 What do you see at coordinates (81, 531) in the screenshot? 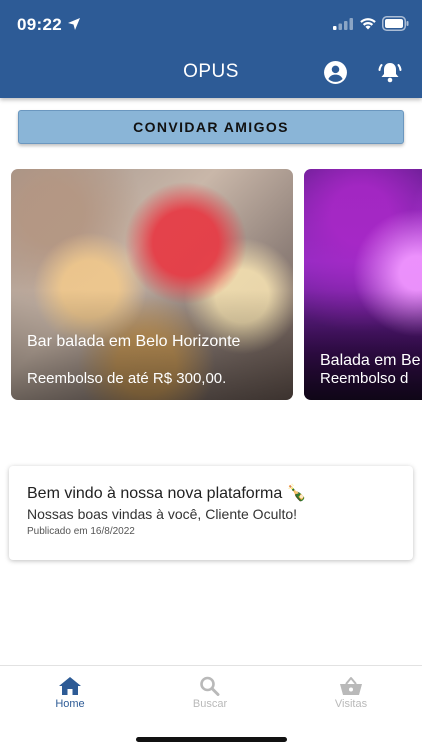
I see `news-date: Publicado em 16/8/2022` at bounding box center [81, 531].